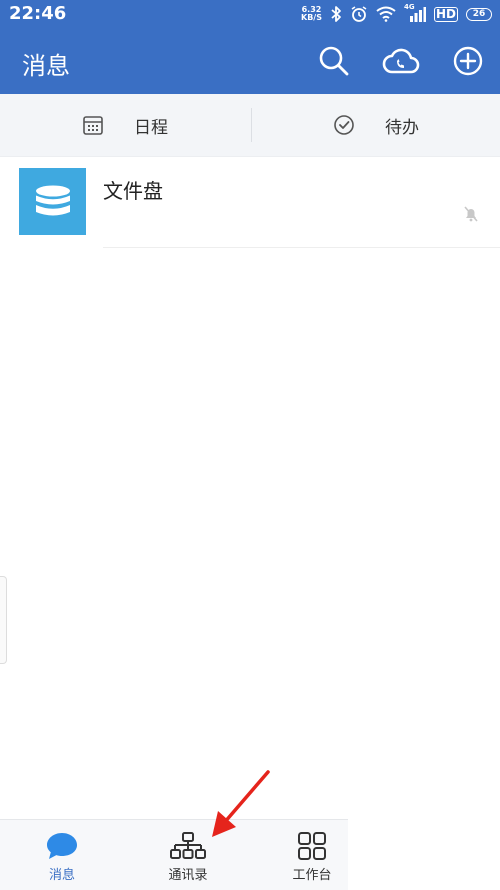 The width and height of the screenshot is (500, 890). I want to click on cellular-signal: 4G, so click(415, 13).